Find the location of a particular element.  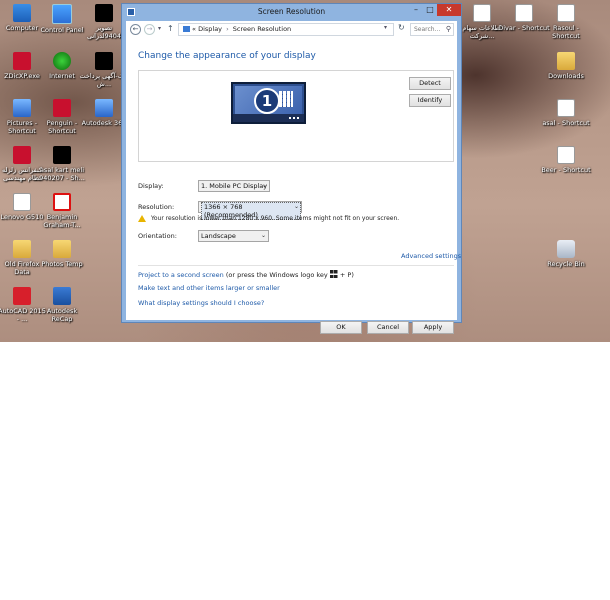

monitor-1: 1 is located at coordinates (268, 103).